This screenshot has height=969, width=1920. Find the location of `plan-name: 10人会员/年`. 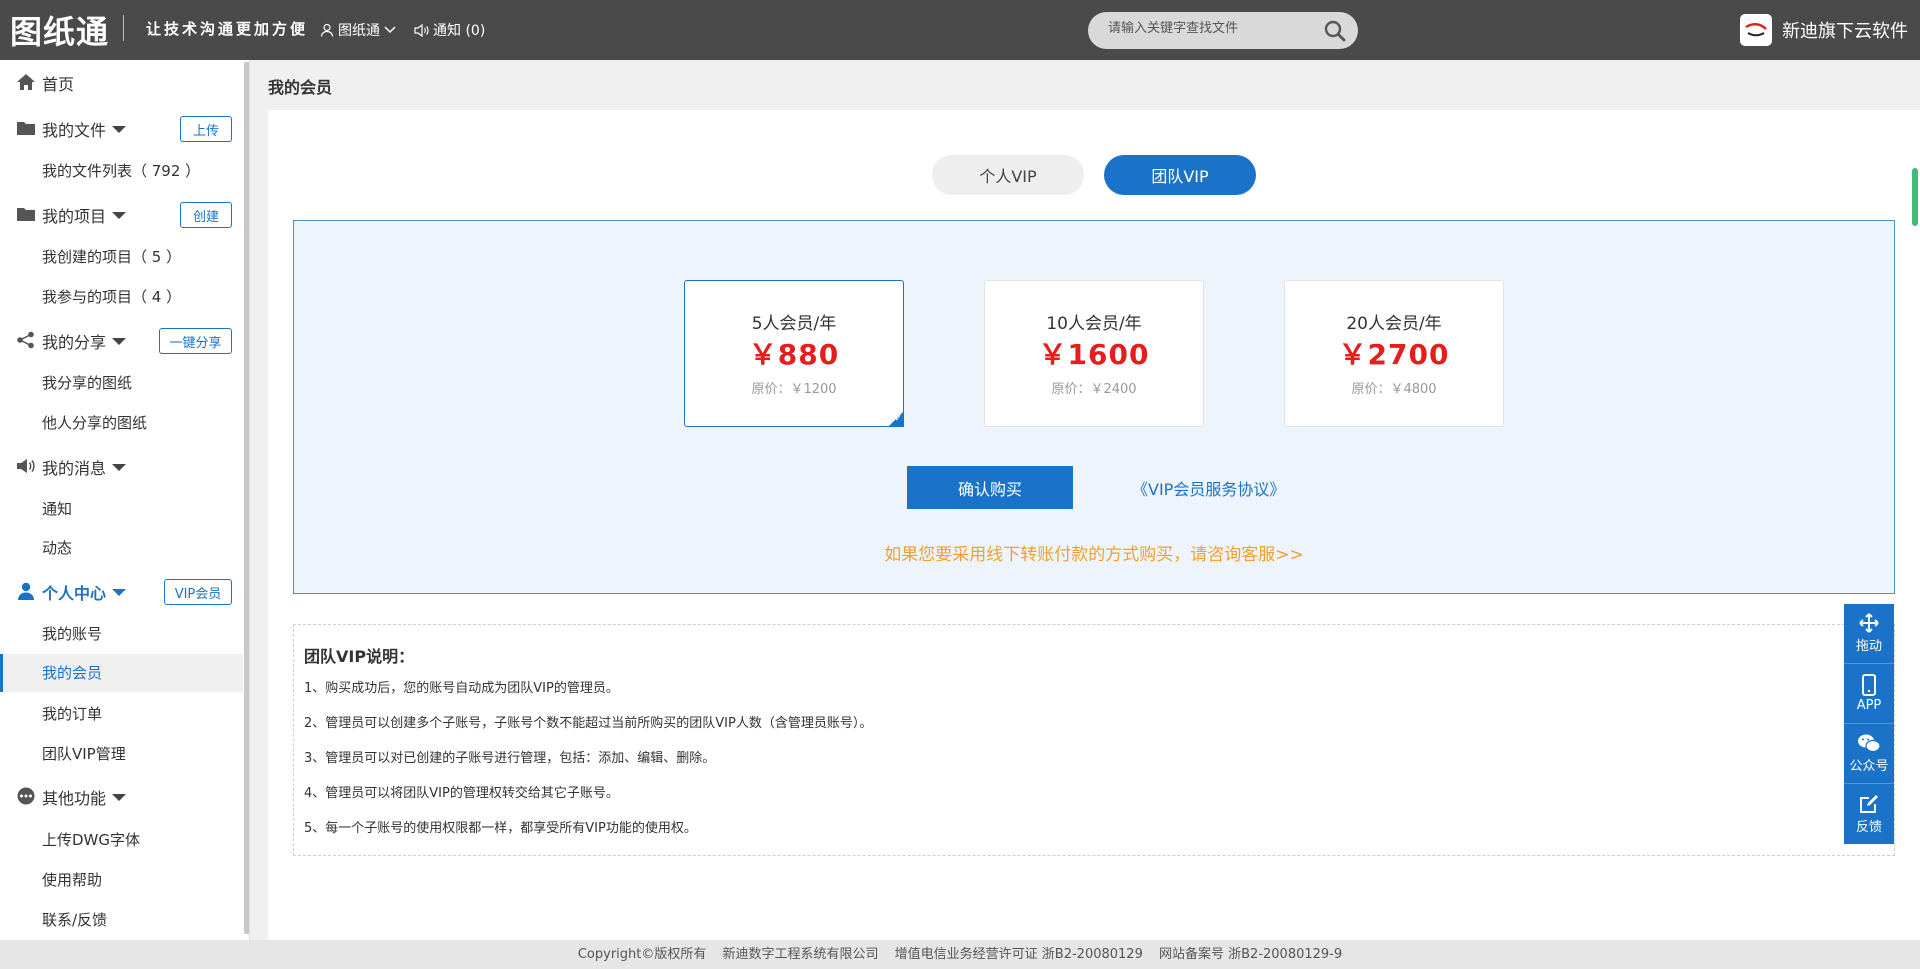

plan-name: 10人会员/年 is located at coordinates (1094, 324).